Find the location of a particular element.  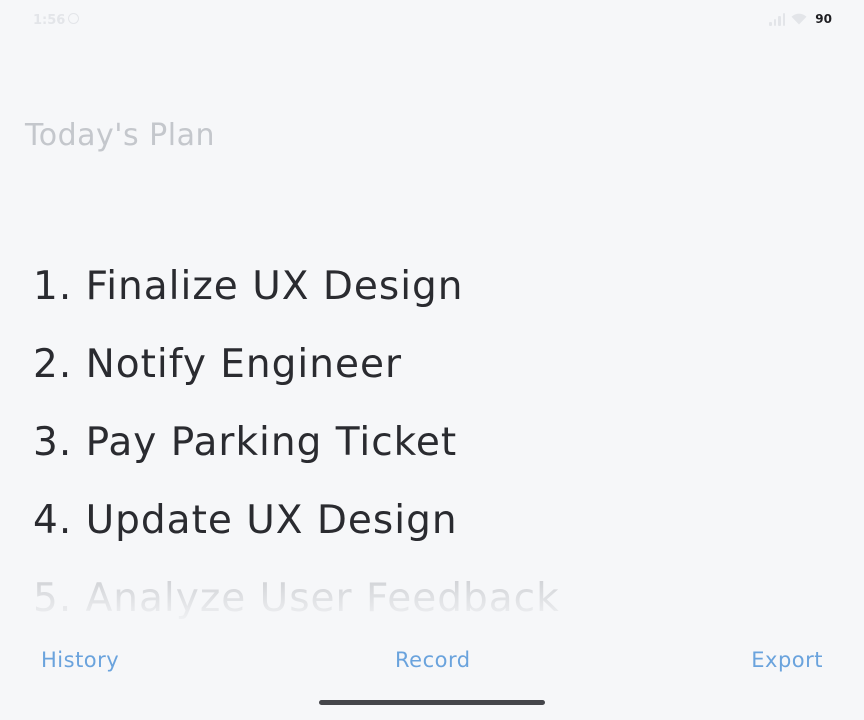

wifi-icon is located at coordinates (799, 19).